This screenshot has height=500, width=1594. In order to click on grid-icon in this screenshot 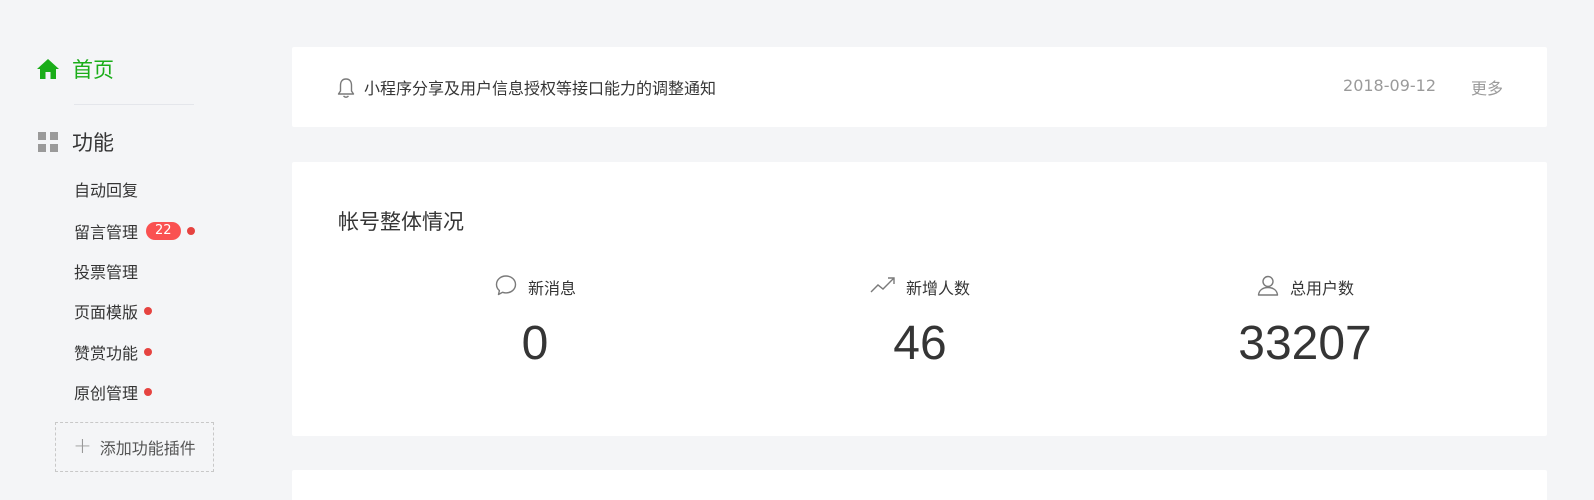, I will do `click(48, 142)`.